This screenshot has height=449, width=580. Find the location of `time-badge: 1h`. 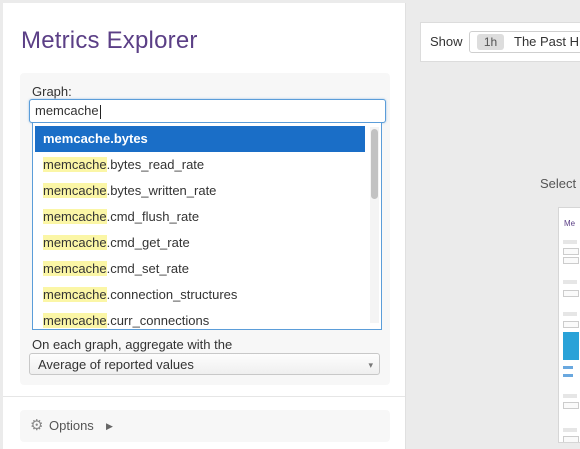

time-badge: 1h is located at coordinates (490, 42).